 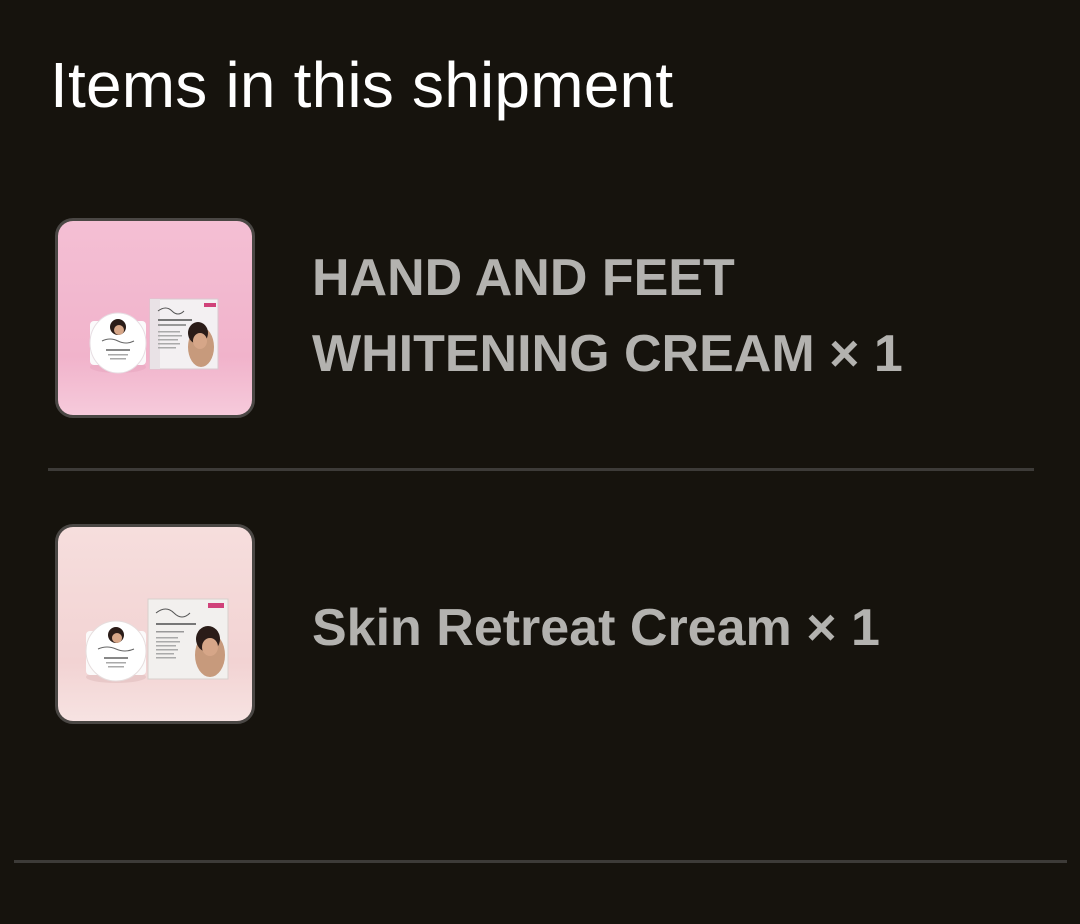 I want to click on item-name: Skin Retreat Cream × 1, so click(x=596, y=628).